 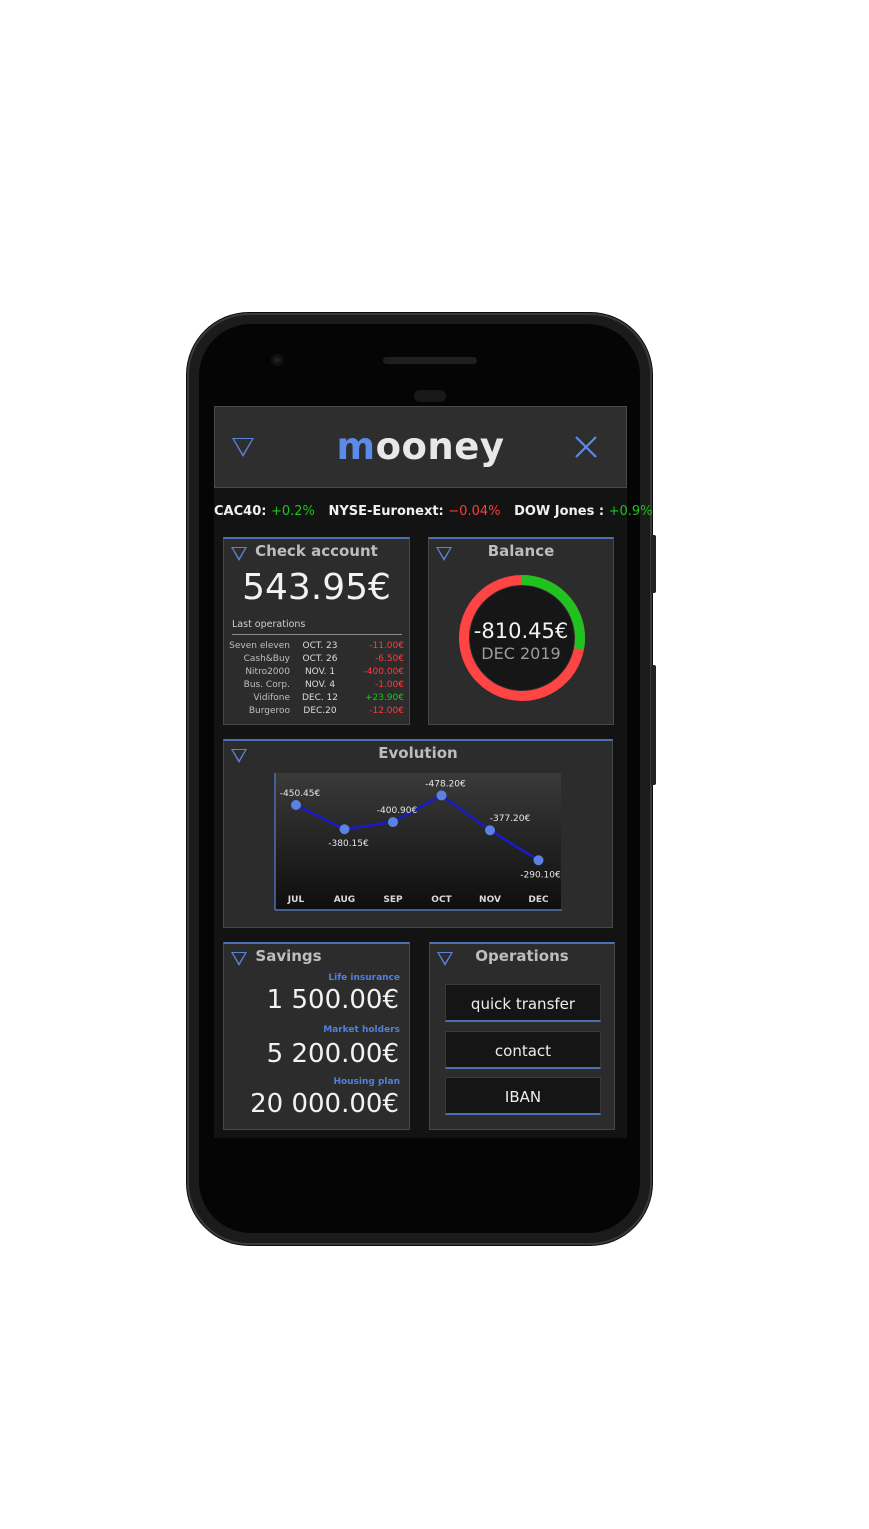 I want to click on balance-amount: -810.45€, so click(x=521, y=631).